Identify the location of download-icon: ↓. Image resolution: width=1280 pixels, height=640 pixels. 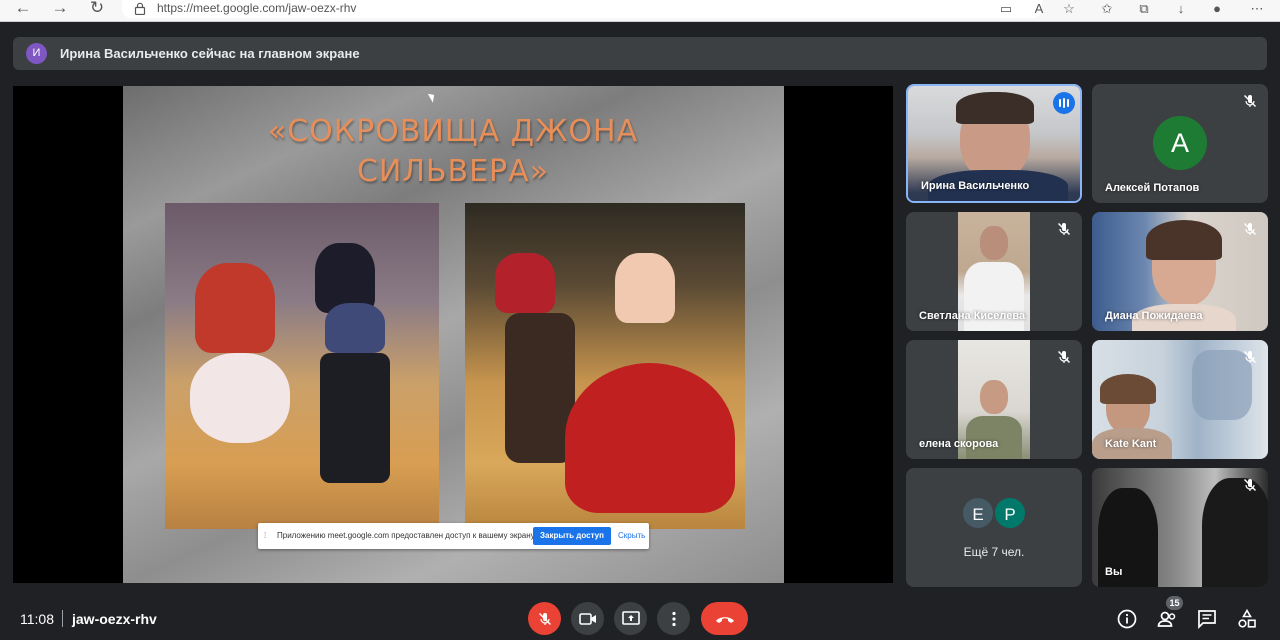
(1181, 9).